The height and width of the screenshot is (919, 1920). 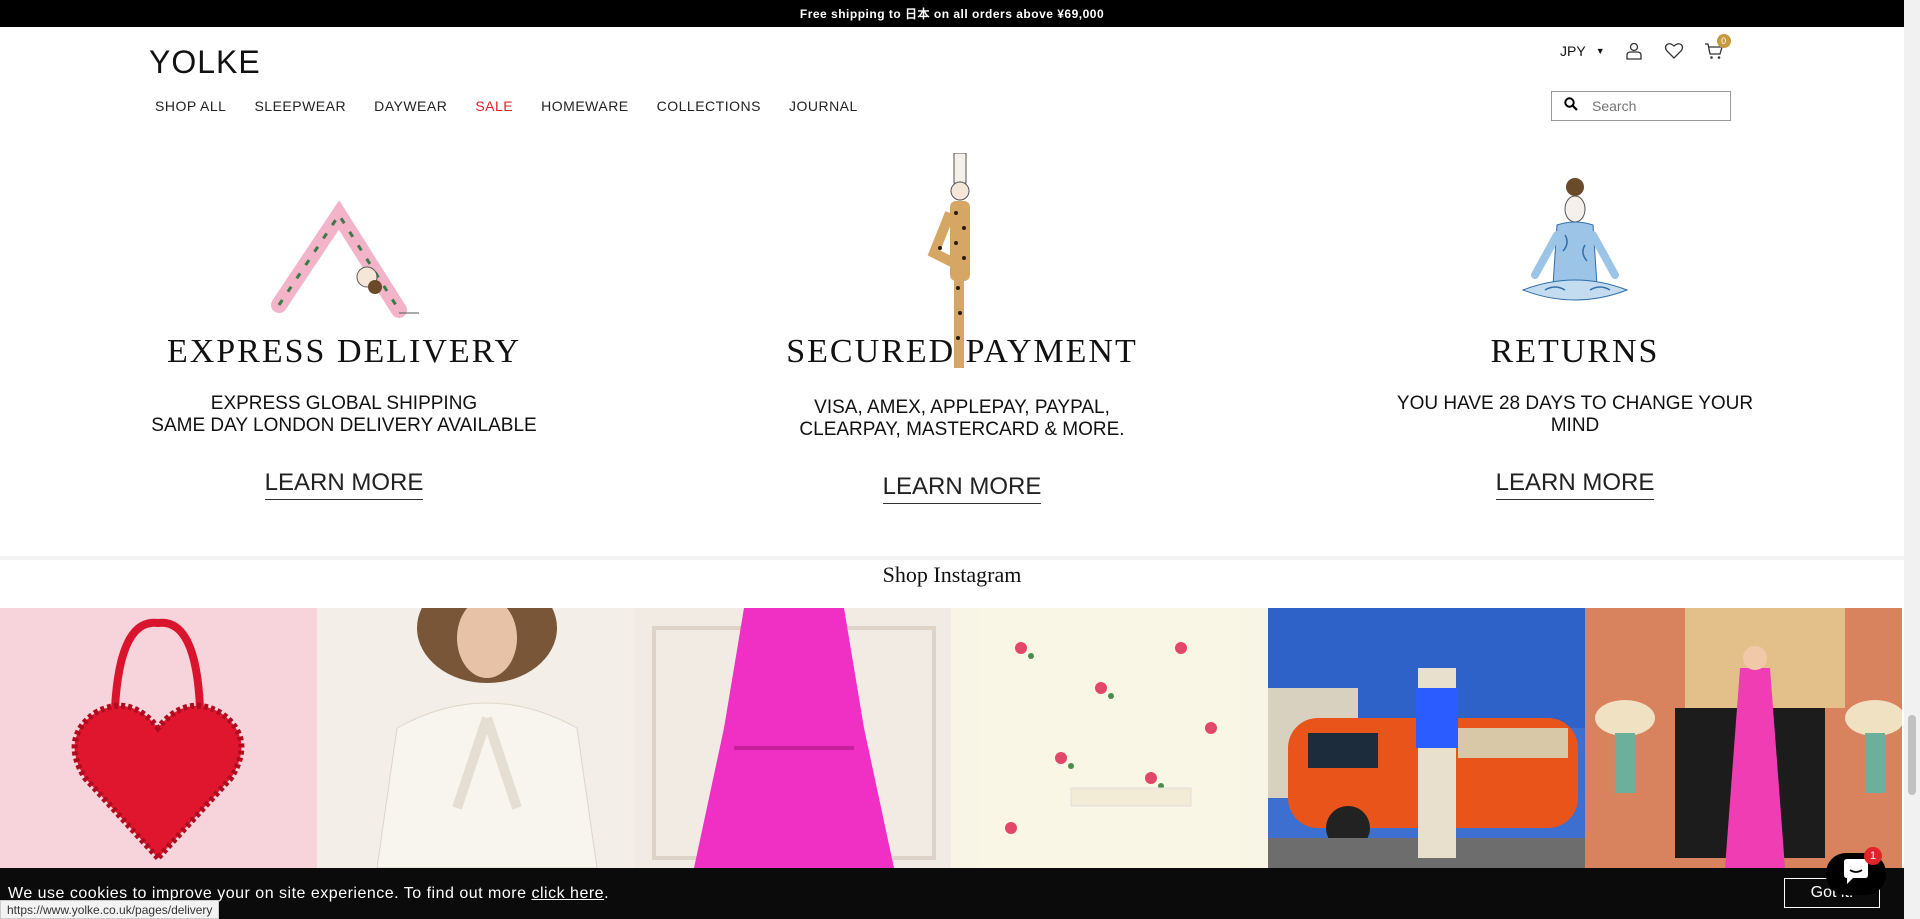 I want to click on learn-more-payment-link: LEARN MORE, so click(x=962, y=488).